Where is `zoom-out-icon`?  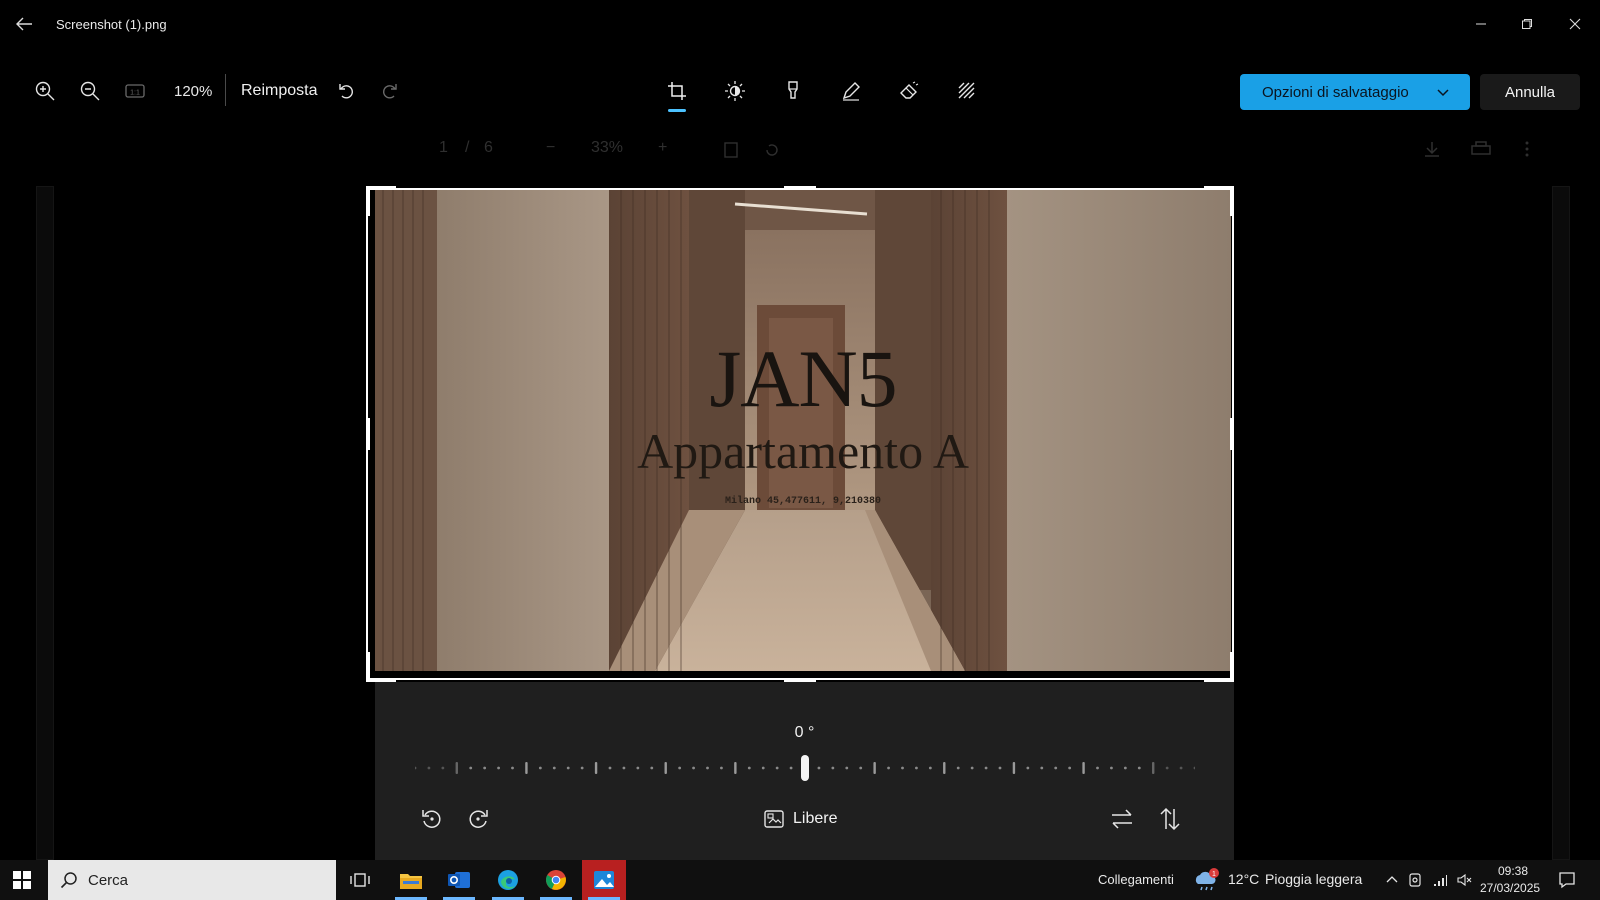
zoom-out-icon is located at coordinates (90, 91).